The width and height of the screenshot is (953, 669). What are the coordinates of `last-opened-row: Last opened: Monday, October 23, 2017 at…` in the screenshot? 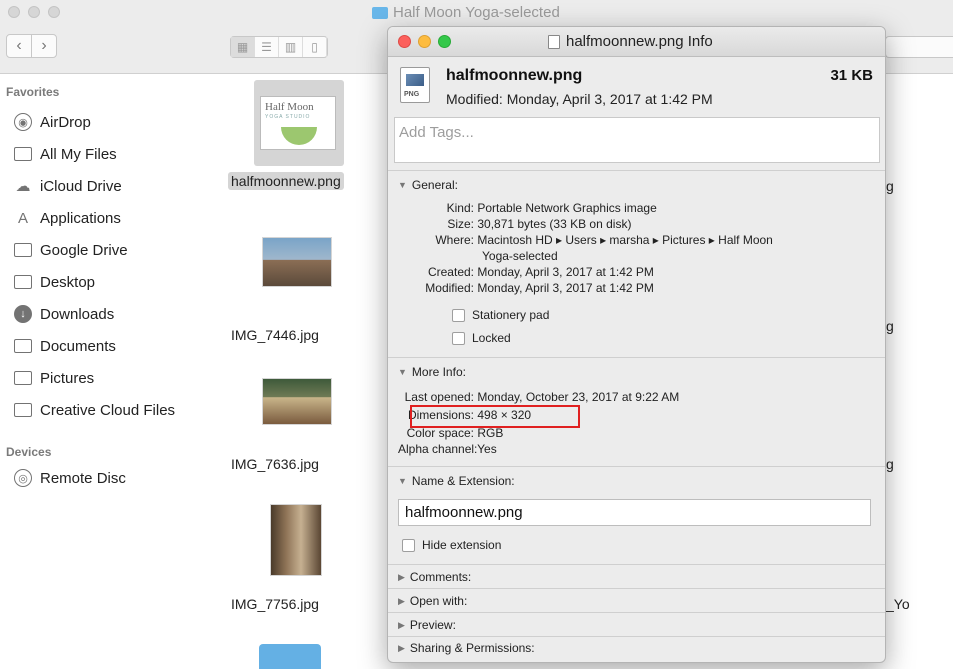 It's located at (539, 397).